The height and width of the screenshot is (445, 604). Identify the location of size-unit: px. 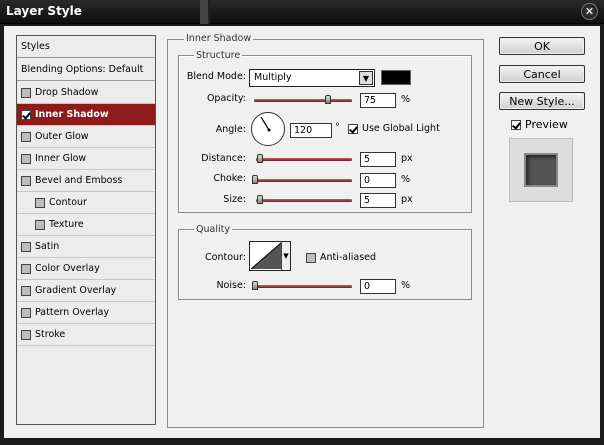
(407, 199).